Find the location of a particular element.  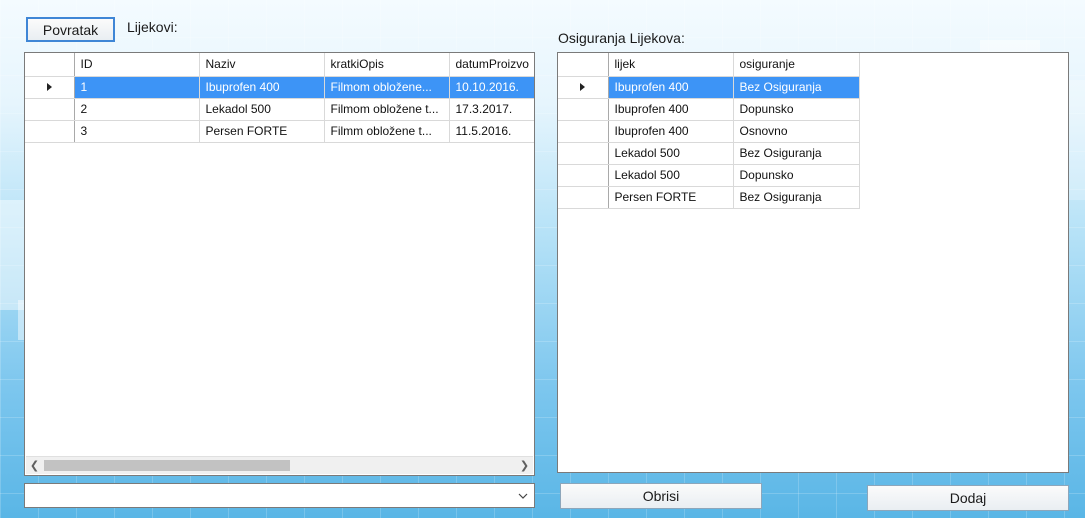

scrollbar-thumb is located at coordinates (167, 465).